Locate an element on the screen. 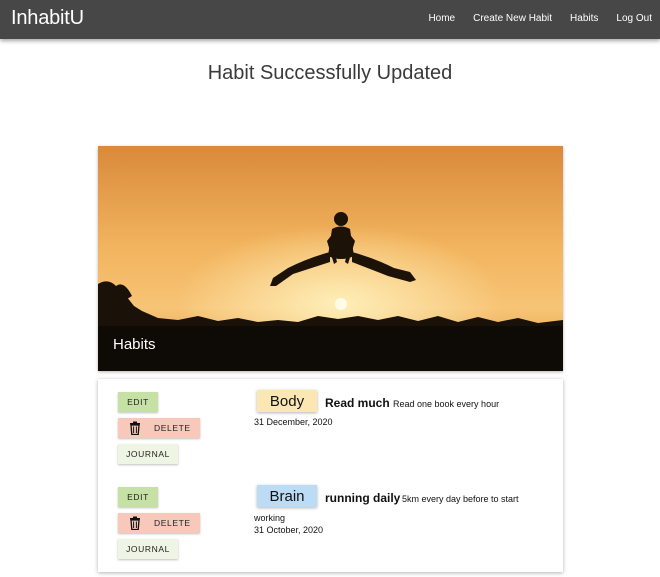 This screenshot has height=577, width=660. habit-date: 31 December, 2020 is located at coordinates (293, 422).